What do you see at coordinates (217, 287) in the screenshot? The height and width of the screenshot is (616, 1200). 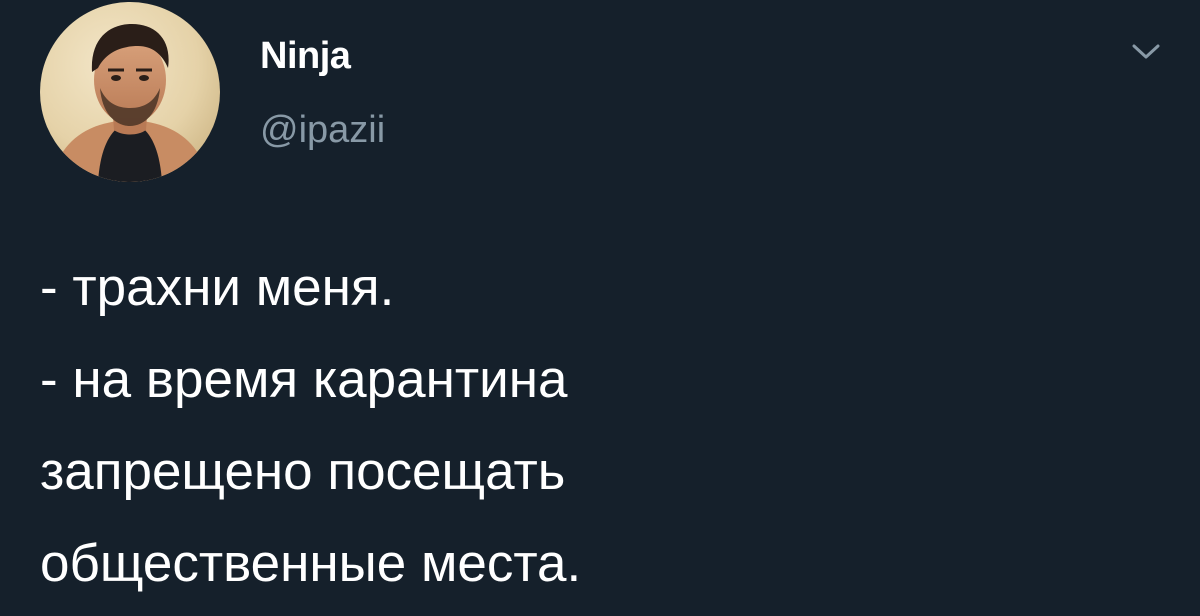 I see `tweet-text-line: - трахни меня.` at bounding box center [217, 287].